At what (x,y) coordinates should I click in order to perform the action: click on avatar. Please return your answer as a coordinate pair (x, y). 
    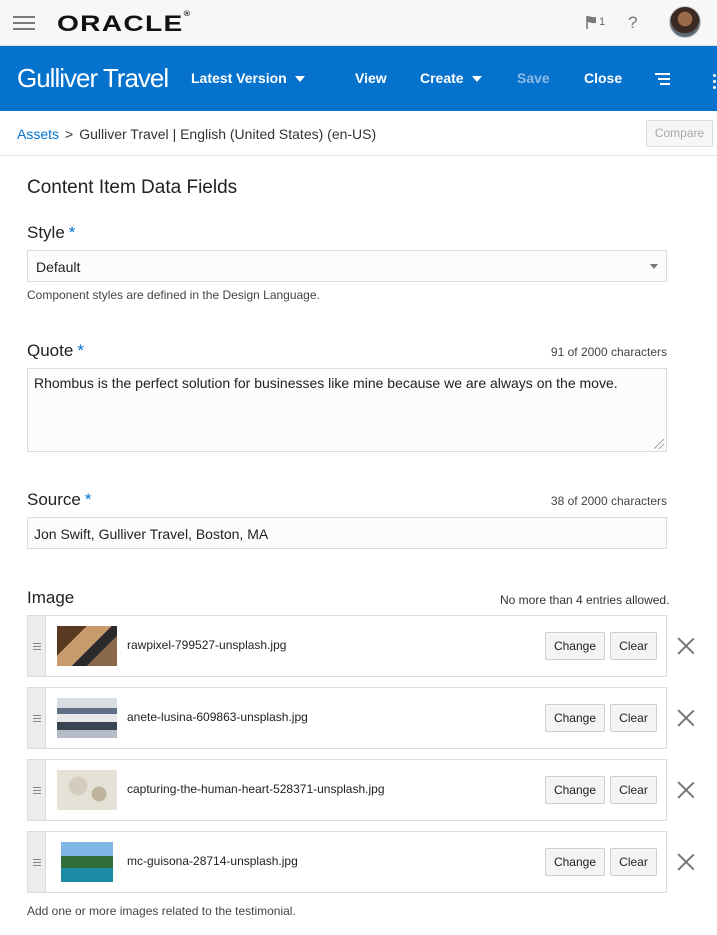
    Looking at the image, I should click on (685, 22).